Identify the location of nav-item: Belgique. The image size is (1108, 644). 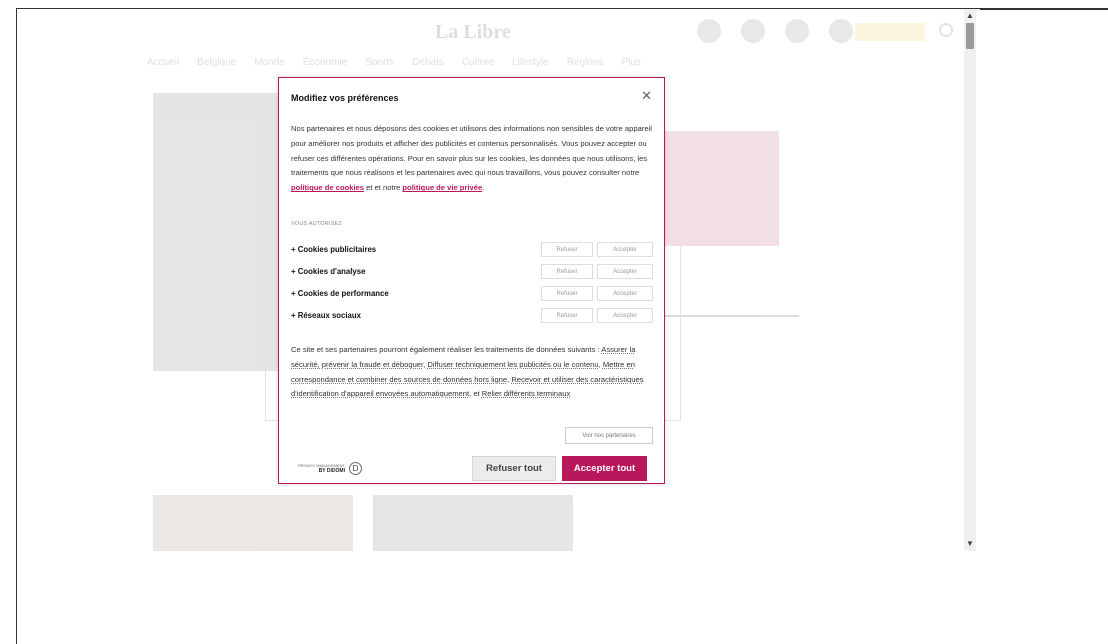
(217, 62).